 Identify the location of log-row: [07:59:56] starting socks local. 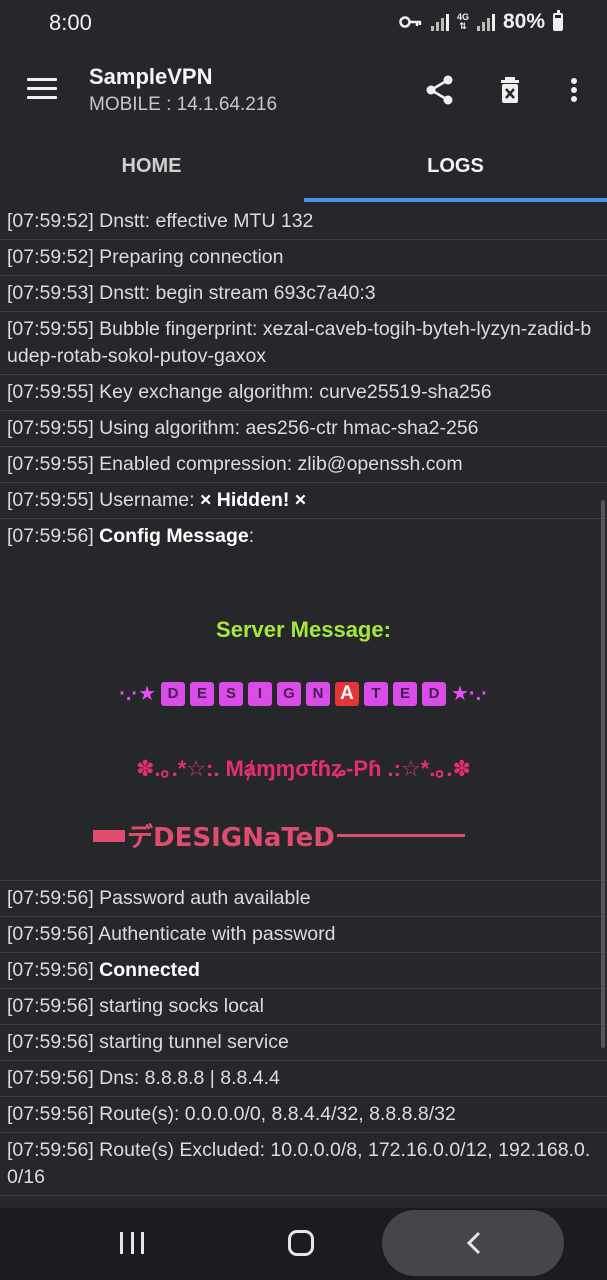
(303, 1007).